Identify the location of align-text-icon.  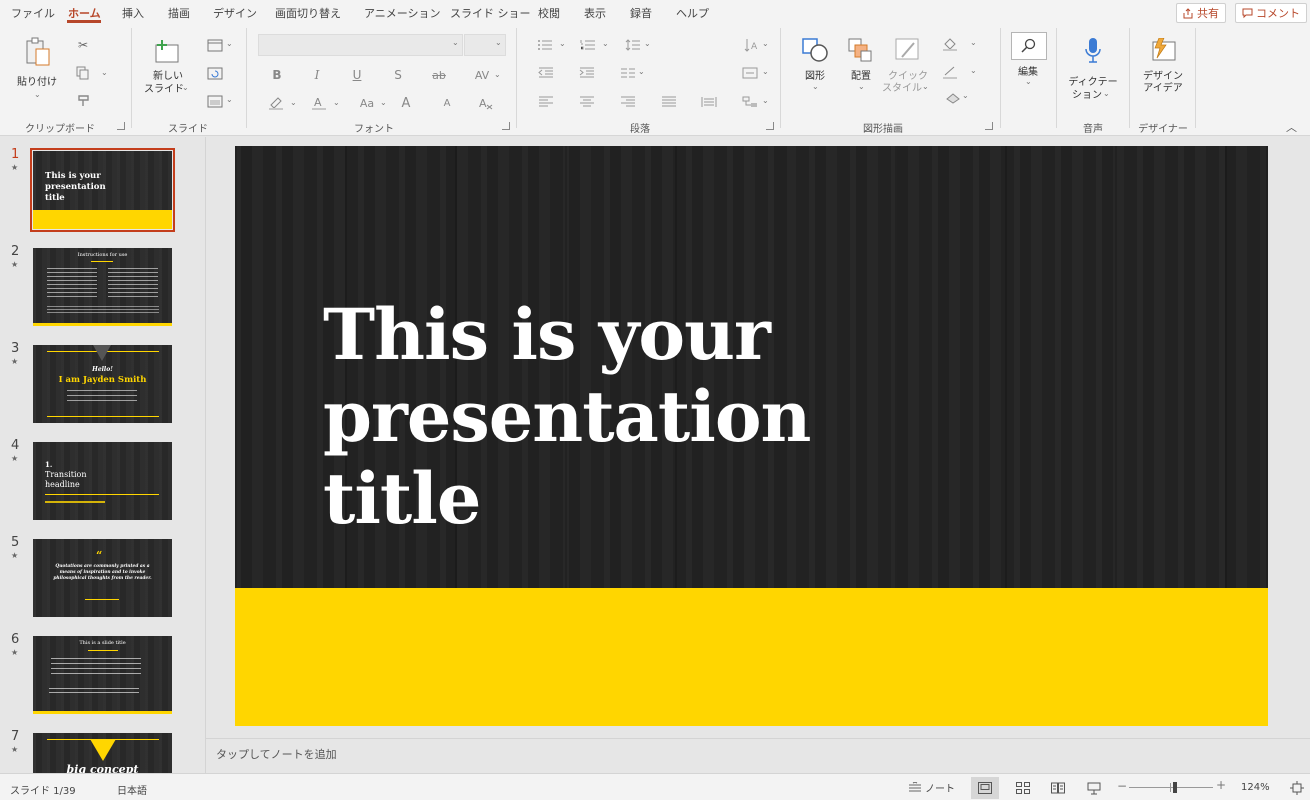
(750, 73).